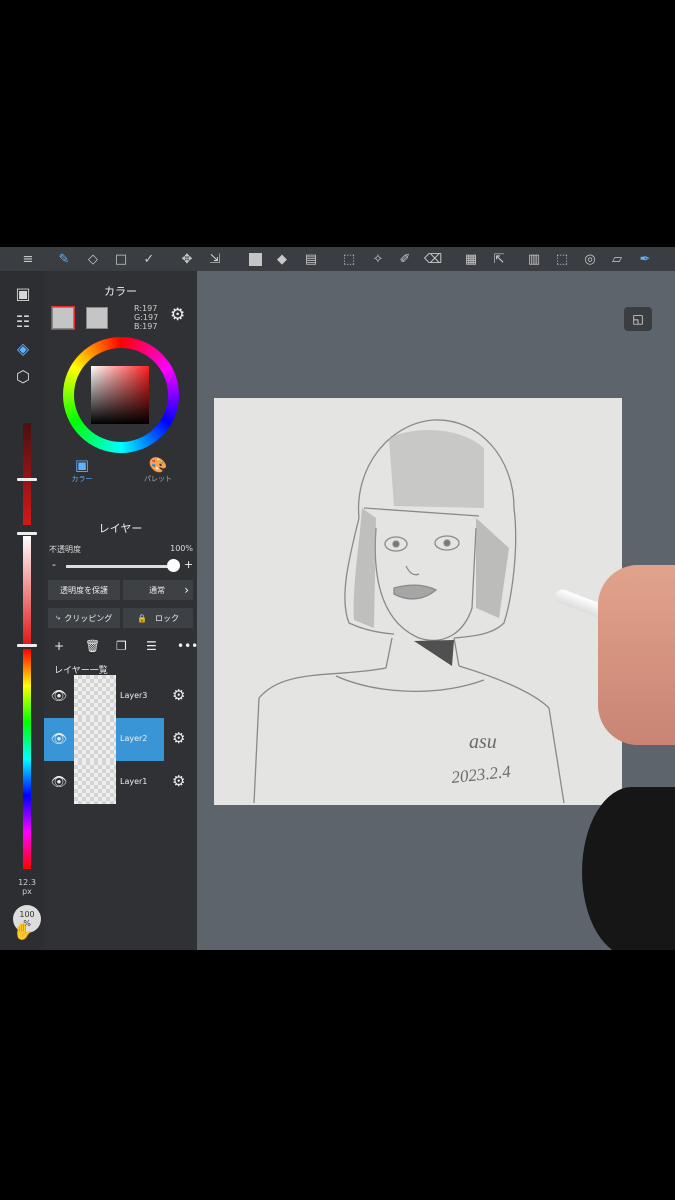 The image size is (675, 1200). Describe the element at coordinates (590, 259) in the screenshot. I see `undo-history-icon: ◎` at that location.